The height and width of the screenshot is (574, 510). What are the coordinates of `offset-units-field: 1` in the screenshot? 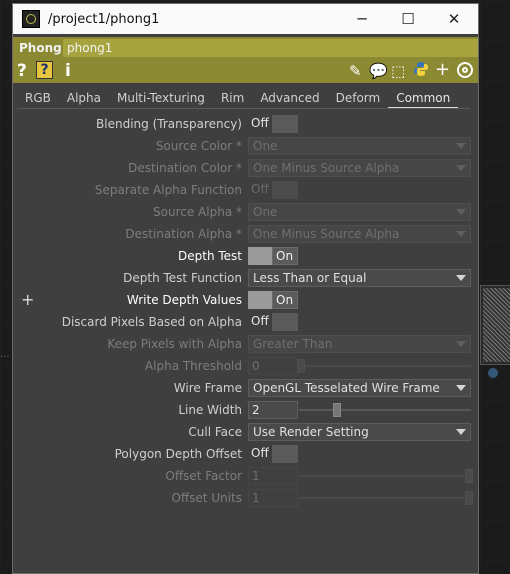 It's located at (273, 498).